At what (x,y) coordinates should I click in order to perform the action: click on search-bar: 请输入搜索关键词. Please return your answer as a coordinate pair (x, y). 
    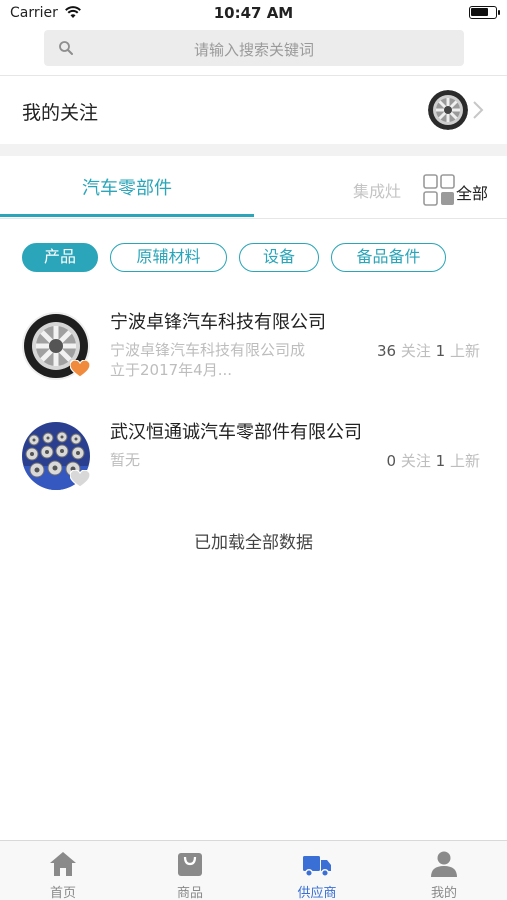
    Looking at the image, I should click on (253, 50).